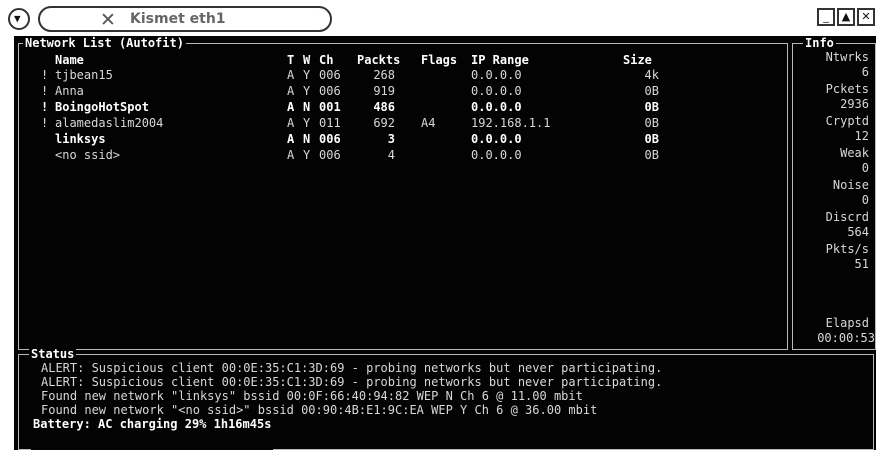 The image size is (876, 450). I want to click on chevron-down-icon: ▼, so click(17, 18).